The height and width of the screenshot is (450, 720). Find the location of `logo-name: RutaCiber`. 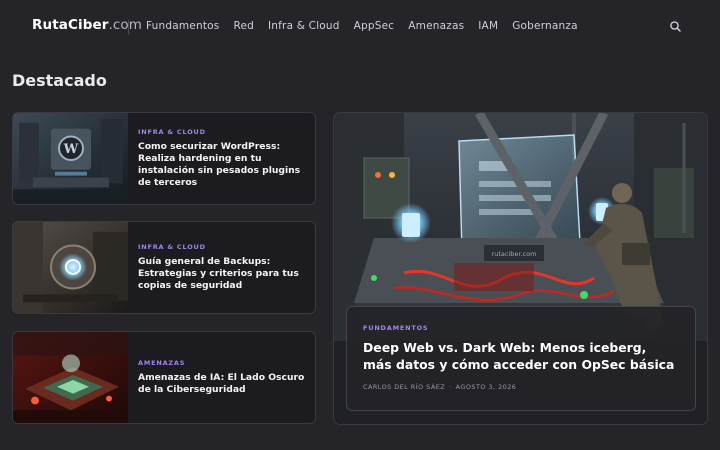

logo-name: RutaCiber is located at coordinates (70, 25).